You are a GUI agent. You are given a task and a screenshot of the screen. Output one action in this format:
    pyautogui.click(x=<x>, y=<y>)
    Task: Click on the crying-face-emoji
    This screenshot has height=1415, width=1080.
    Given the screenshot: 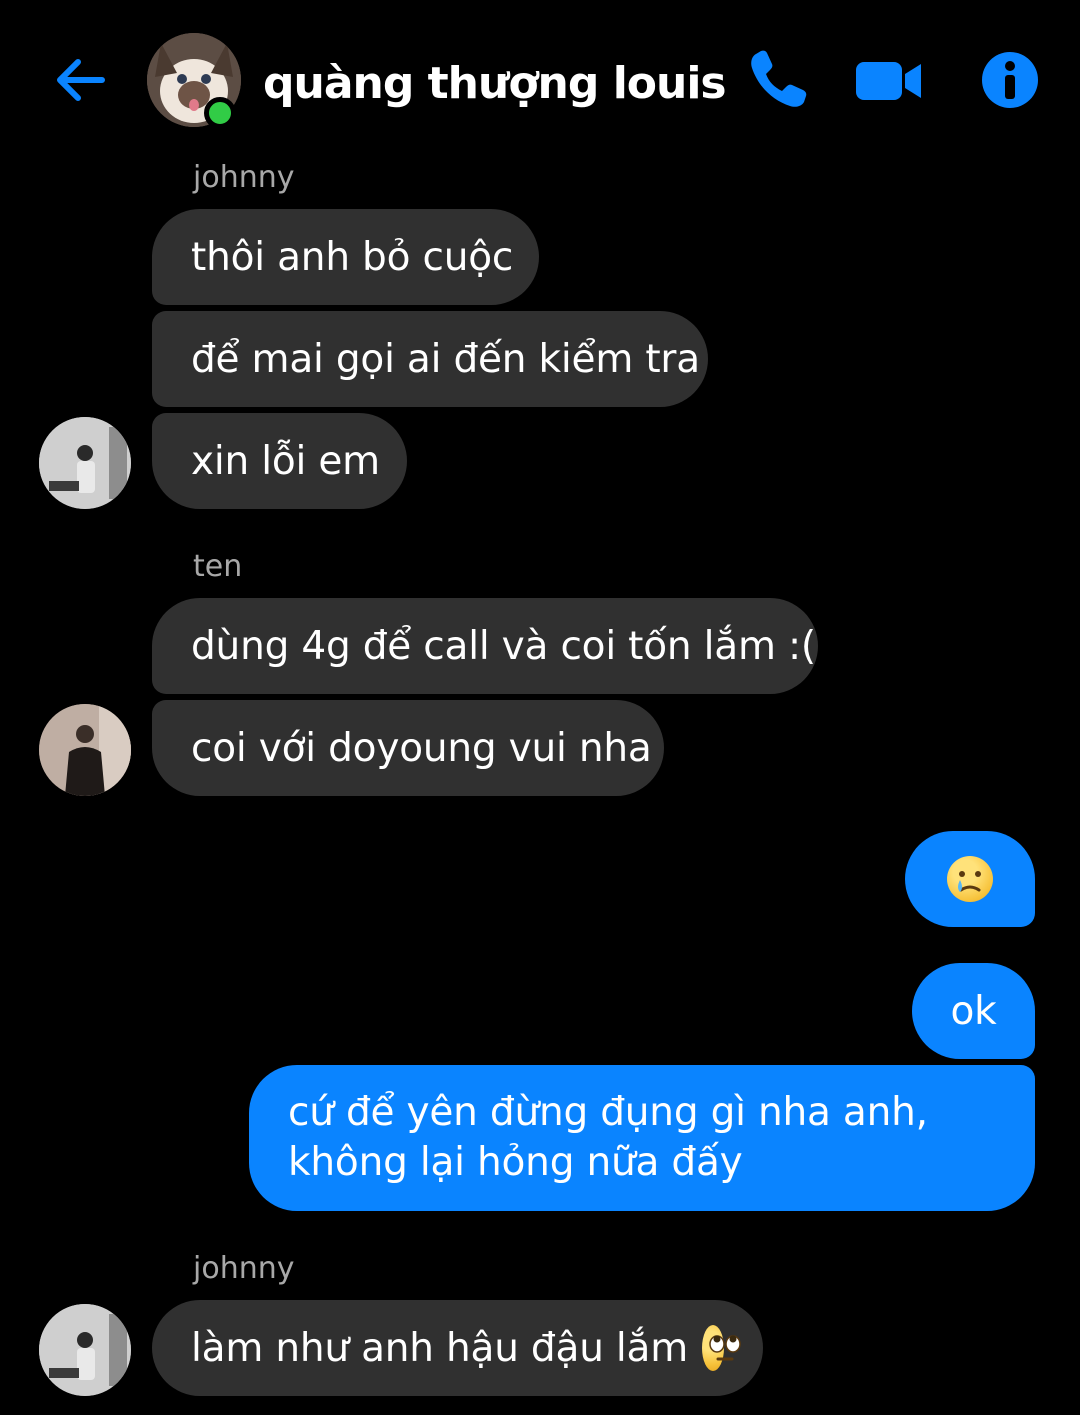 What is the action you would take?
    pyautogui.click(x=970, y=879)
    